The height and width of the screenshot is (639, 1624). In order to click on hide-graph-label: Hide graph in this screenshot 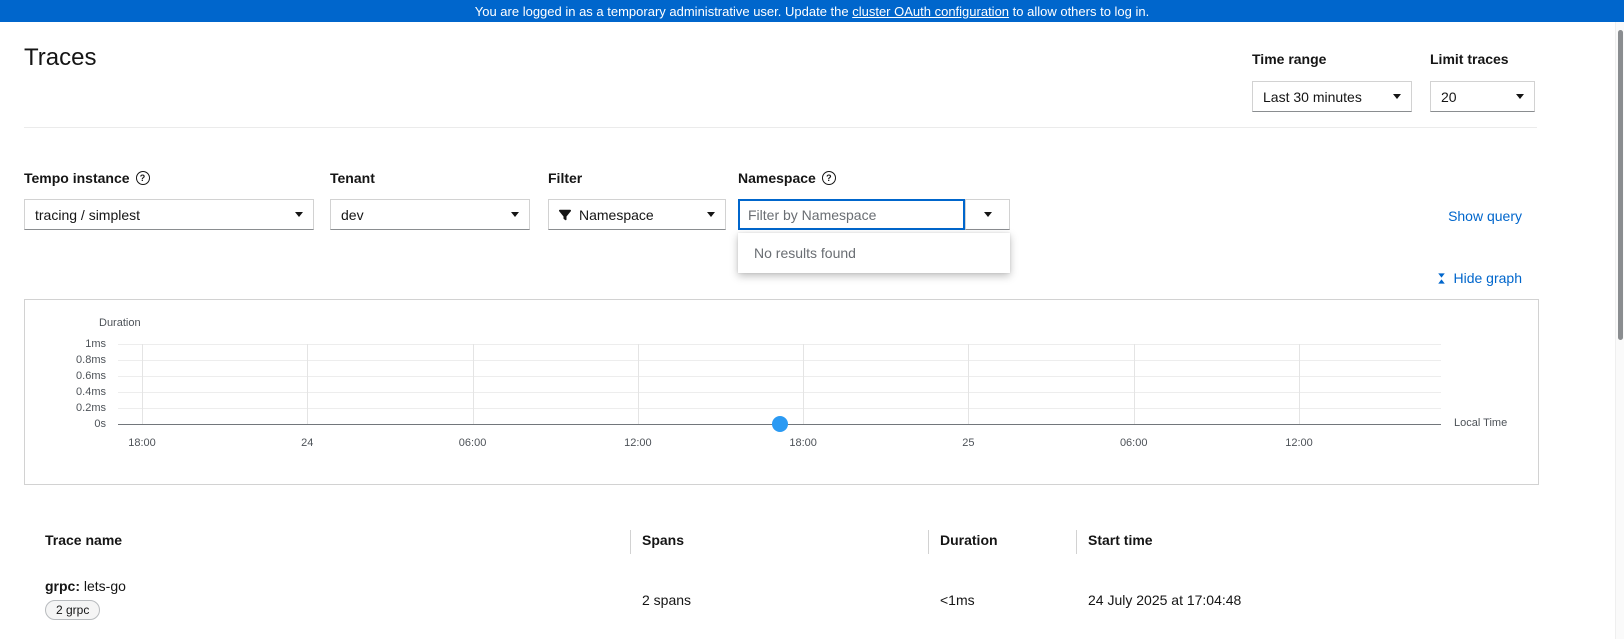, I will do `click(1488, 278)`.